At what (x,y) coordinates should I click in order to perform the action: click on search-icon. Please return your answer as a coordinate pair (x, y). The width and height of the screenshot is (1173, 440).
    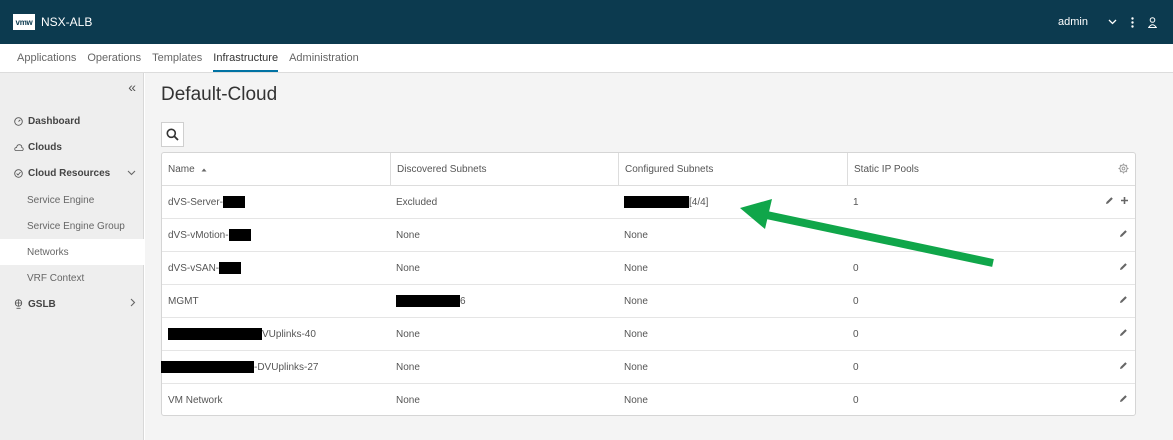
    Looking at the image, I should click on (172, 134).